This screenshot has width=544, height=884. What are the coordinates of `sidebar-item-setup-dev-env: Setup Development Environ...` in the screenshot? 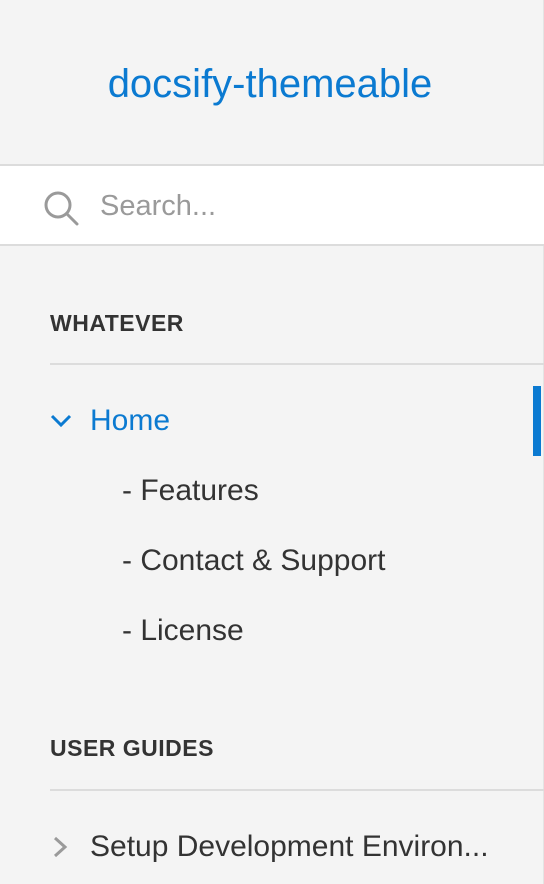 It's located at (290, 847).